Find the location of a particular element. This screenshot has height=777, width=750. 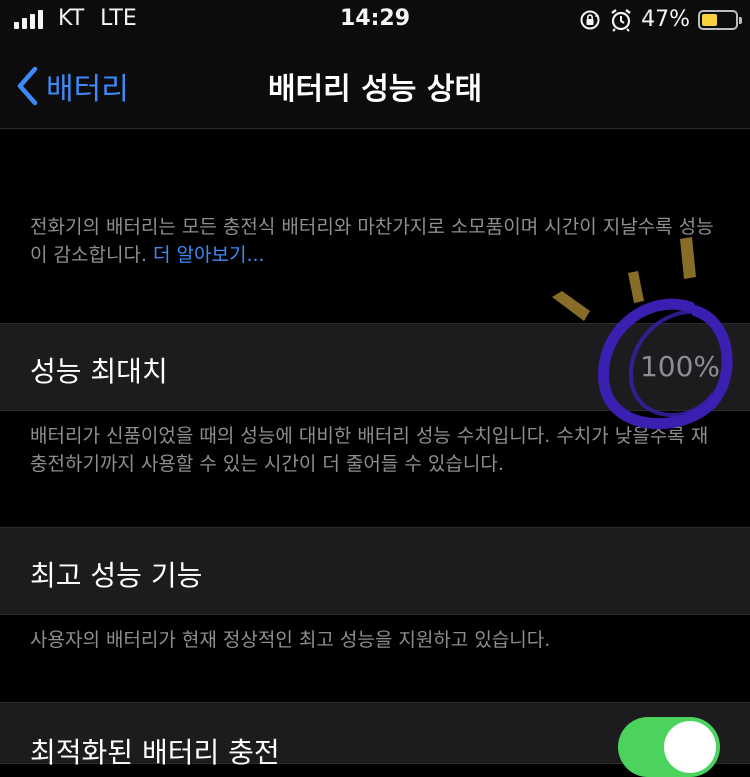

navigation-bar: 배터리 배터리 성능 상태 is located at coordinates (375, 85).